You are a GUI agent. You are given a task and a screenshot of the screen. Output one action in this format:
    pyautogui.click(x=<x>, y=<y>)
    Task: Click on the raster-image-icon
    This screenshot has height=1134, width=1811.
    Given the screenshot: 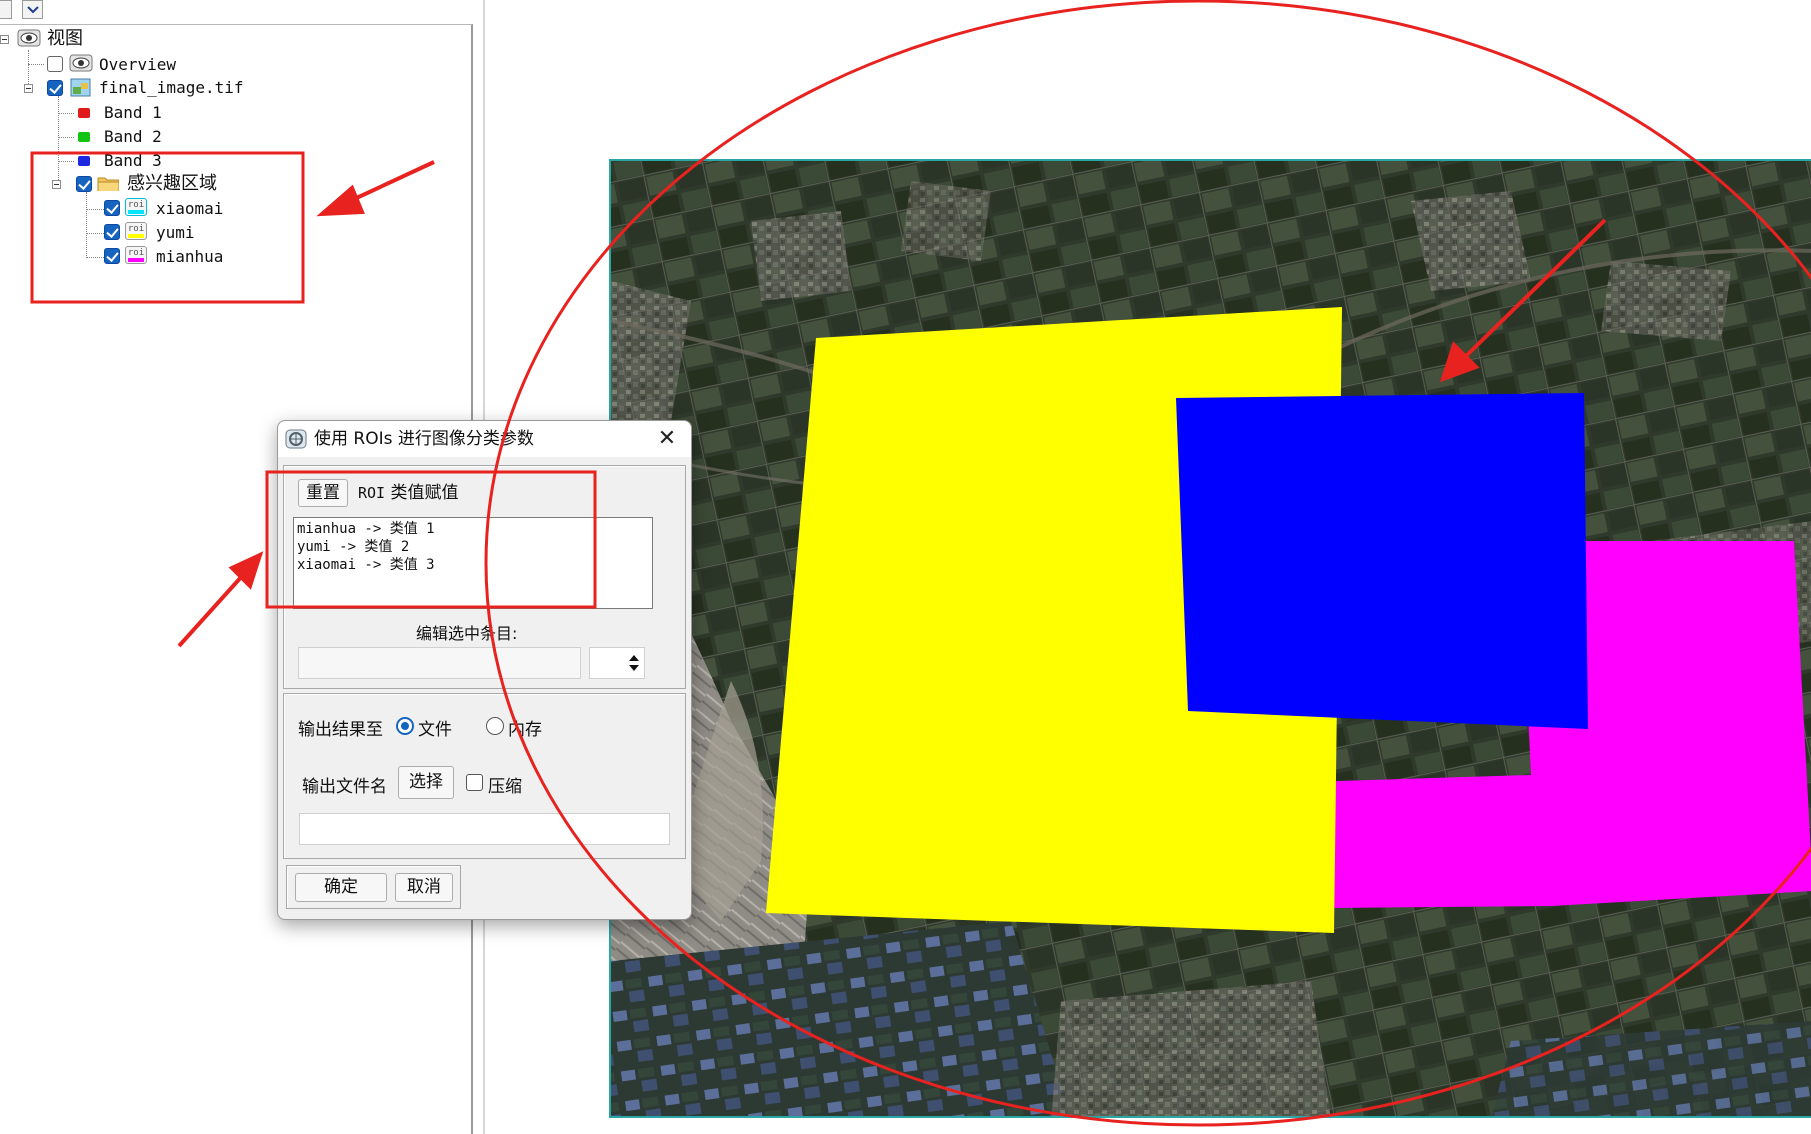 What is the action you would take?
    pyautogui.click(x=80, y=87)
    